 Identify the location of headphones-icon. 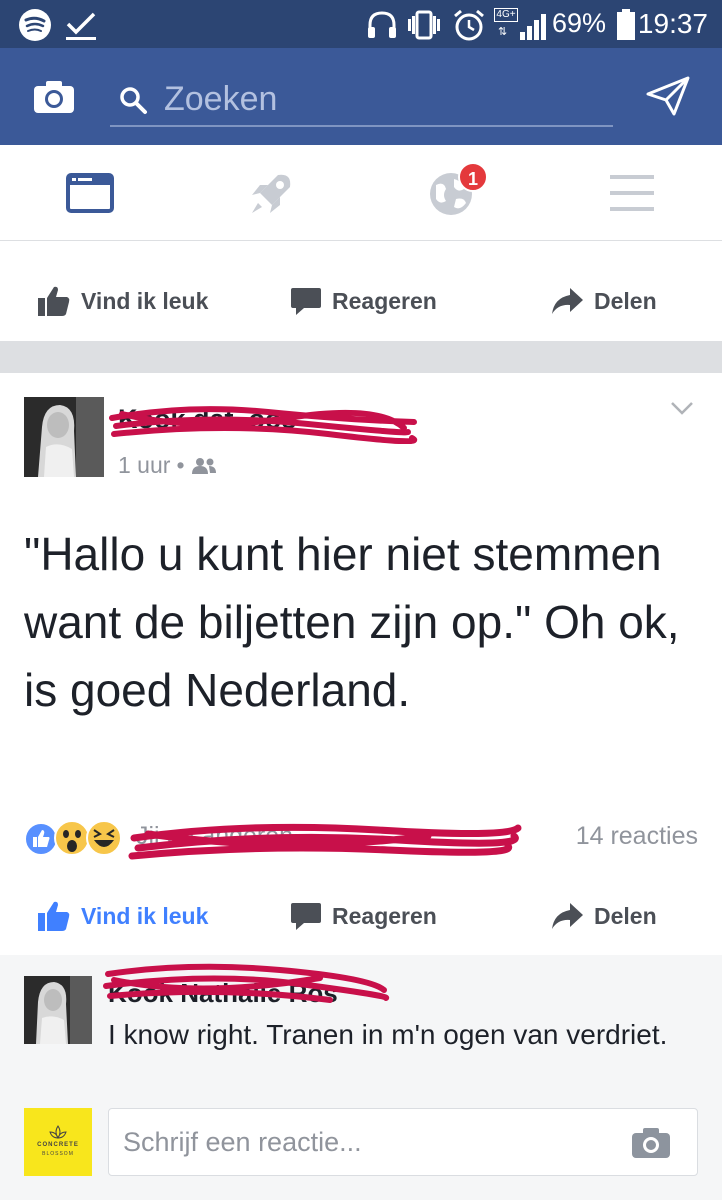
(382, 24).